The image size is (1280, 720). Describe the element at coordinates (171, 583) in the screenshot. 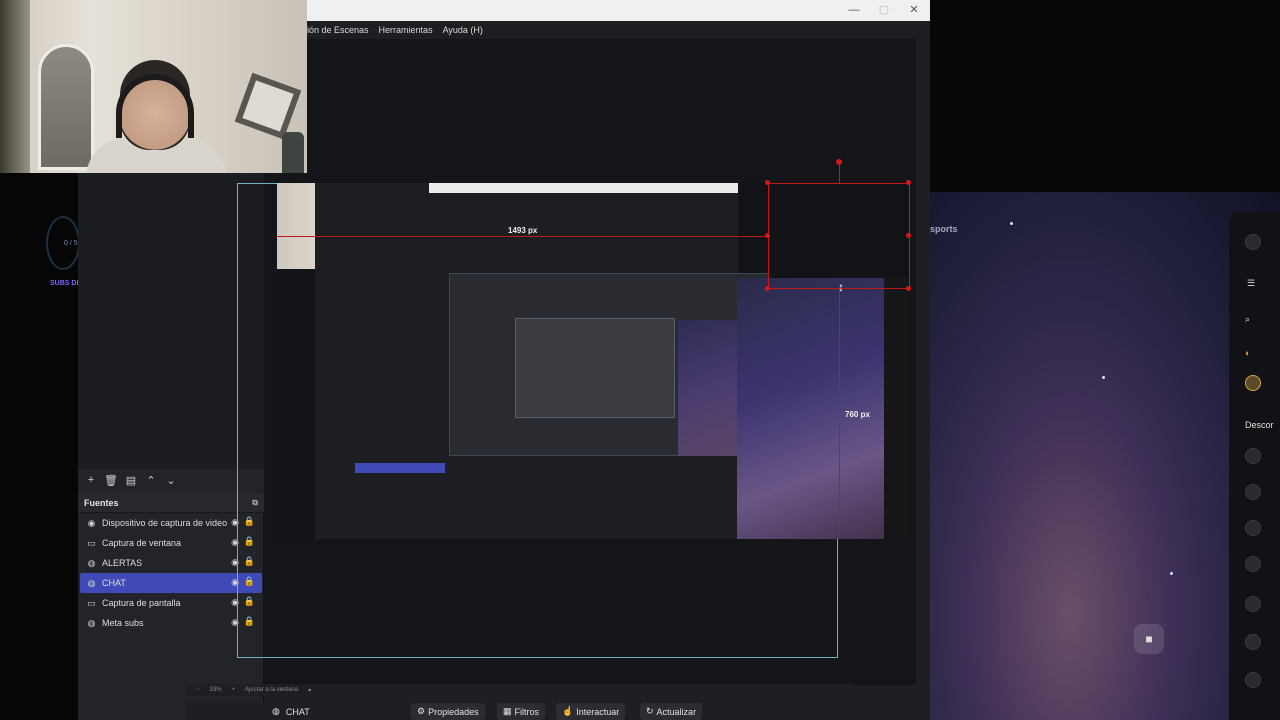

I see `source-item-chat: ◍ CHAT ◉ 🔒` at that location.